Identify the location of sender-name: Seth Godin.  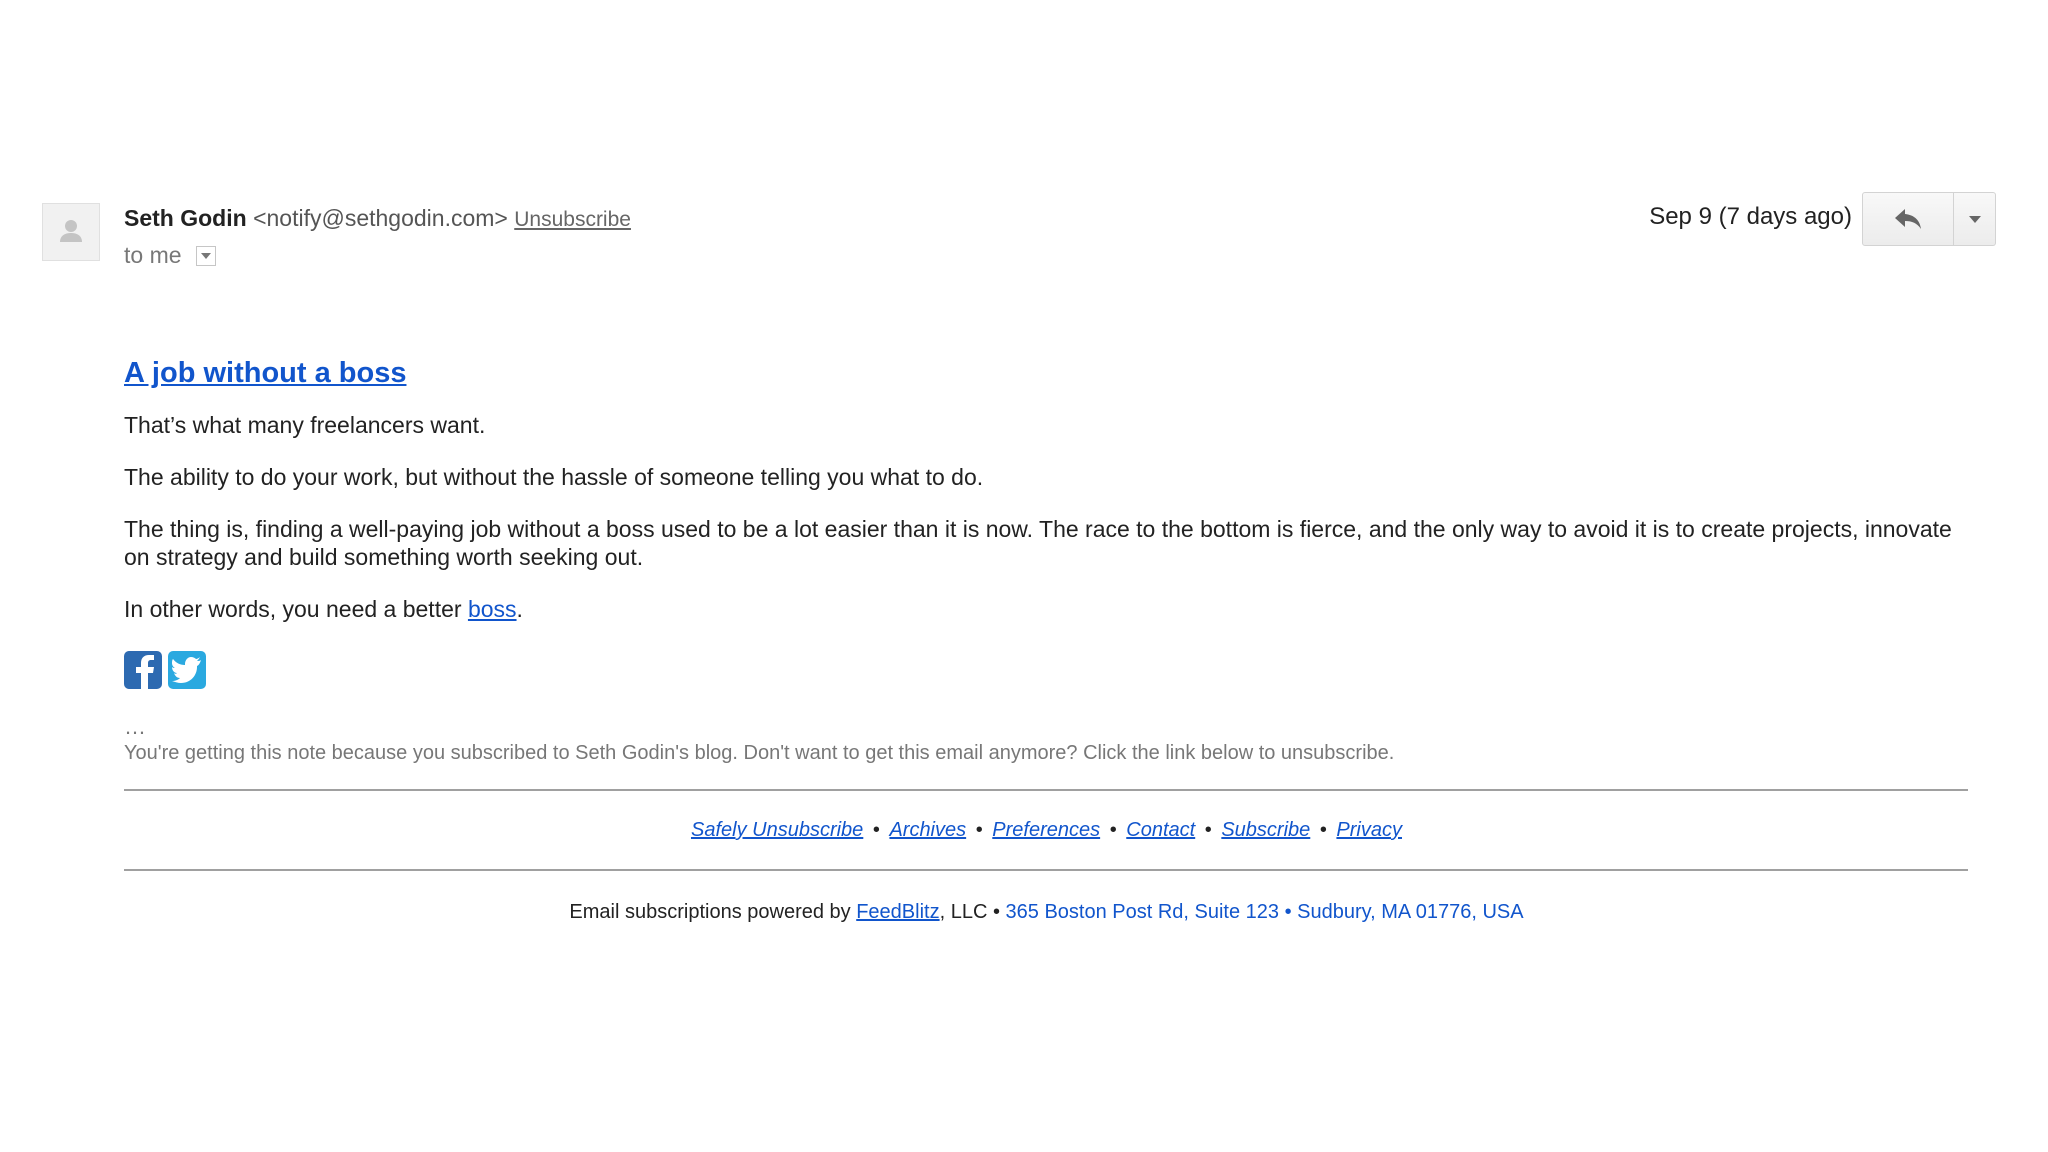
(185, 218).